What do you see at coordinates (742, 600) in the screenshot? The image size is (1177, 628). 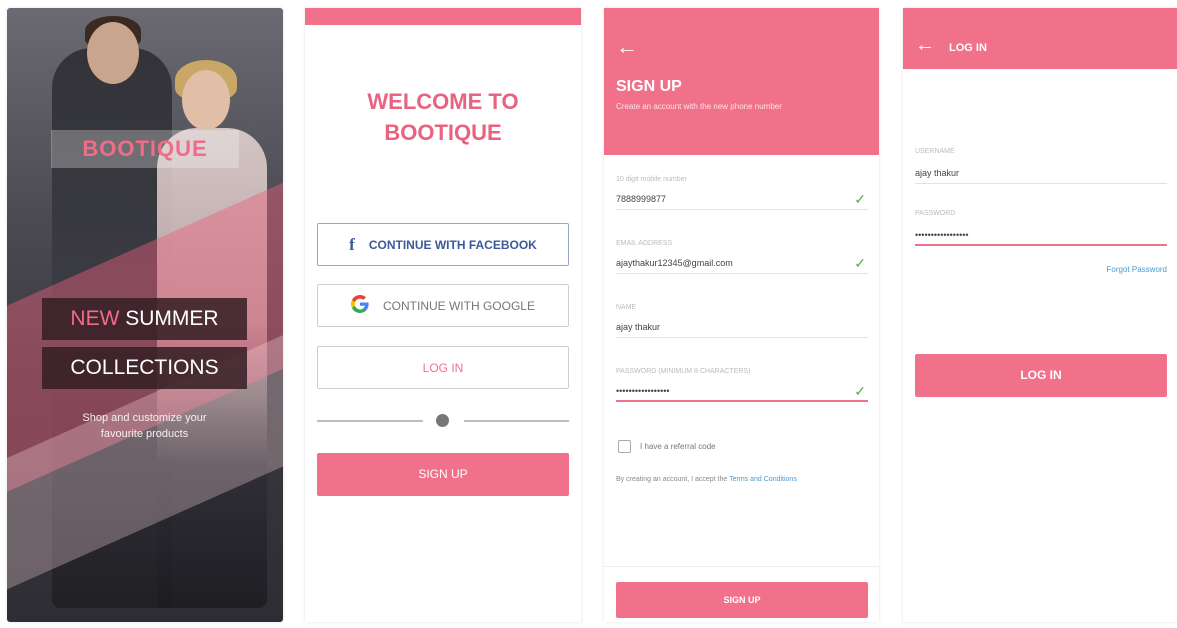 I see `signup-submit-button: SIGN UP` at bounding box center [742, 600].